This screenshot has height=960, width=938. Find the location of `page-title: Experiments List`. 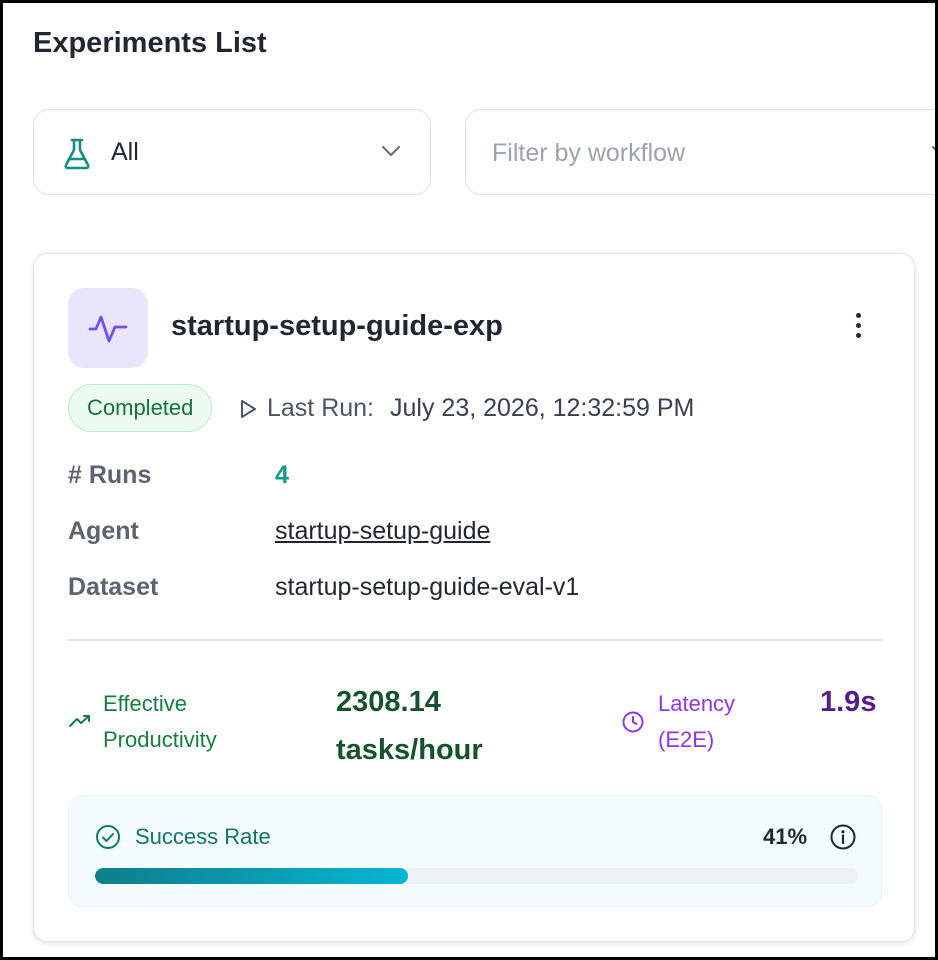

page-title: Experiments List is located at coordinates (150, 43).